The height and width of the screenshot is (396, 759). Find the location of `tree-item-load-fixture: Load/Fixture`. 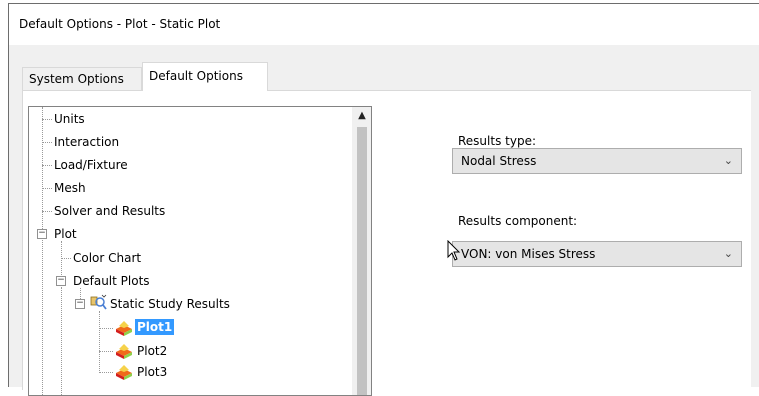

tree-item-load-fixture: Load/Fixture is located at coordinates (91, 165).